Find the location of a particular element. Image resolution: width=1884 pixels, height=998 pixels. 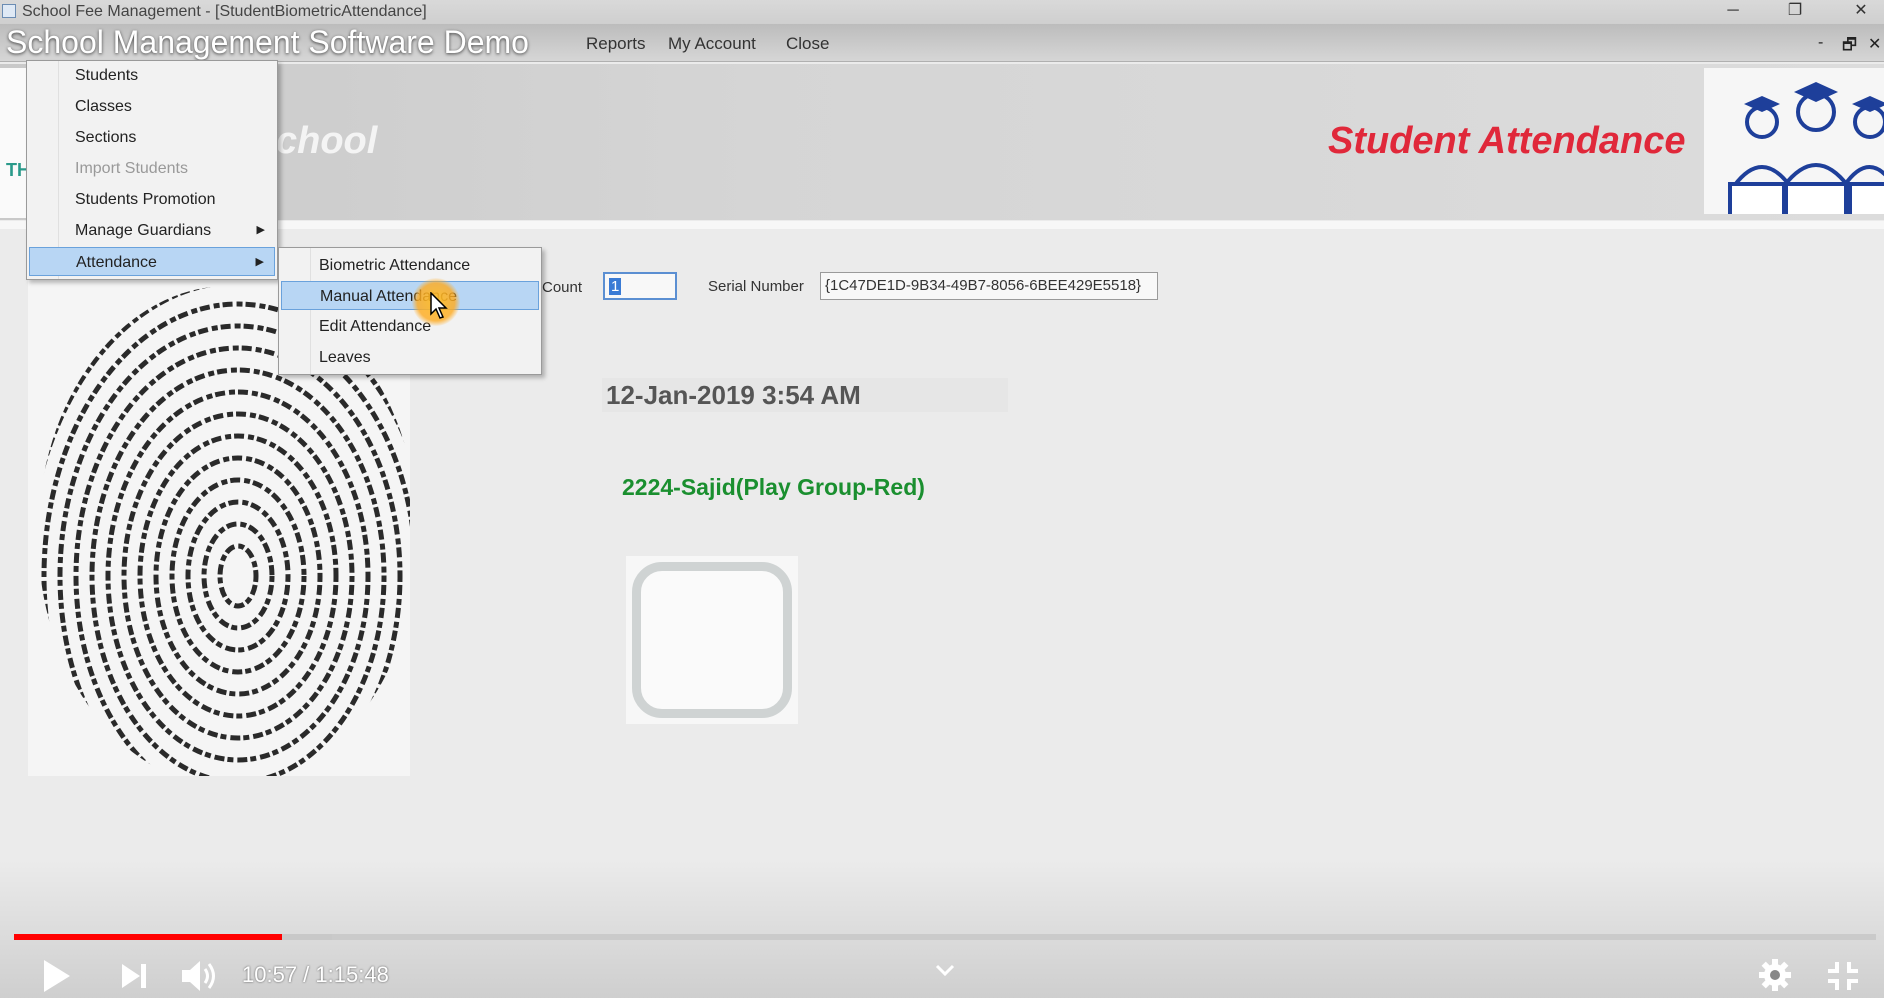

menu-item-edit-attendance: Edit Attendance is located at coordinates (410, 326).